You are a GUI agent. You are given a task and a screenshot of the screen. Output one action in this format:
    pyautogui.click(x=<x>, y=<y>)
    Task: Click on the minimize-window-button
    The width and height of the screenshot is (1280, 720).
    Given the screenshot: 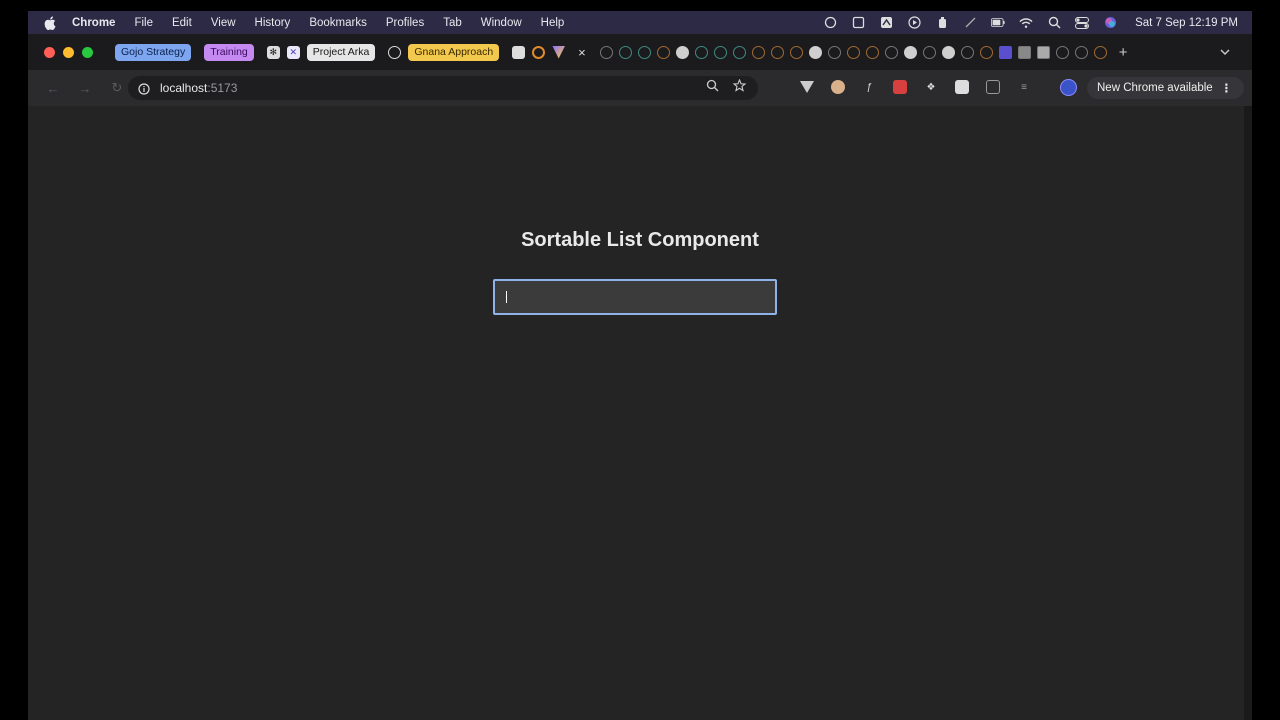 What is the action you would take?
    pyautogui.click(x=68, y=52)
    